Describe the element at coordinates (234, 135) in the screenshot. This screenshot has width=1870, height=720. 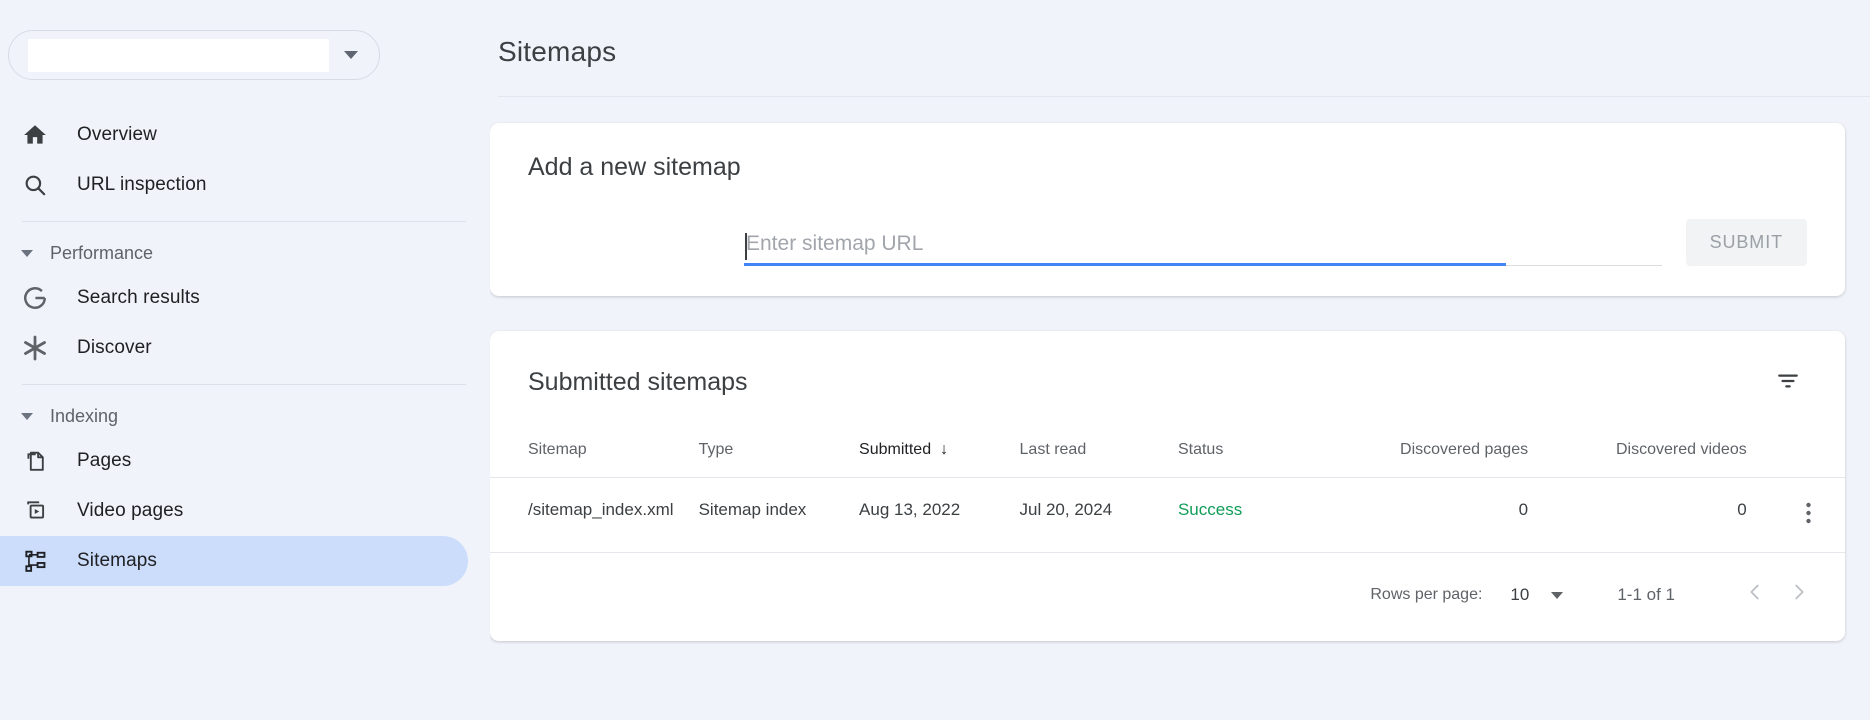
I see `sidebar-item-overview: Overview` at that location.